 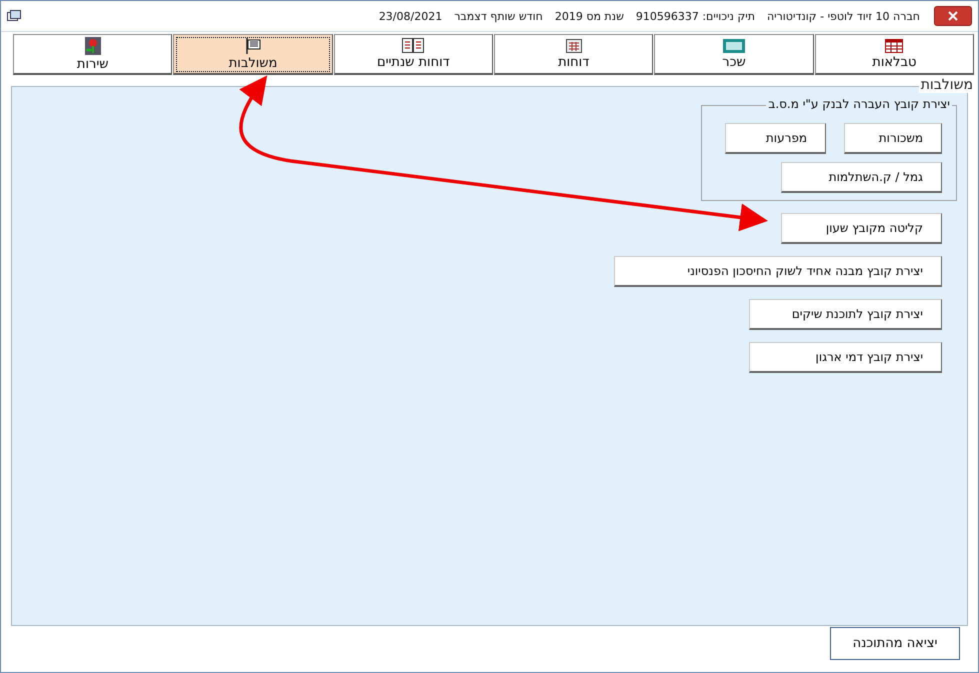 I want to click on panel-title: משולבות, so click(x=946, y=85).